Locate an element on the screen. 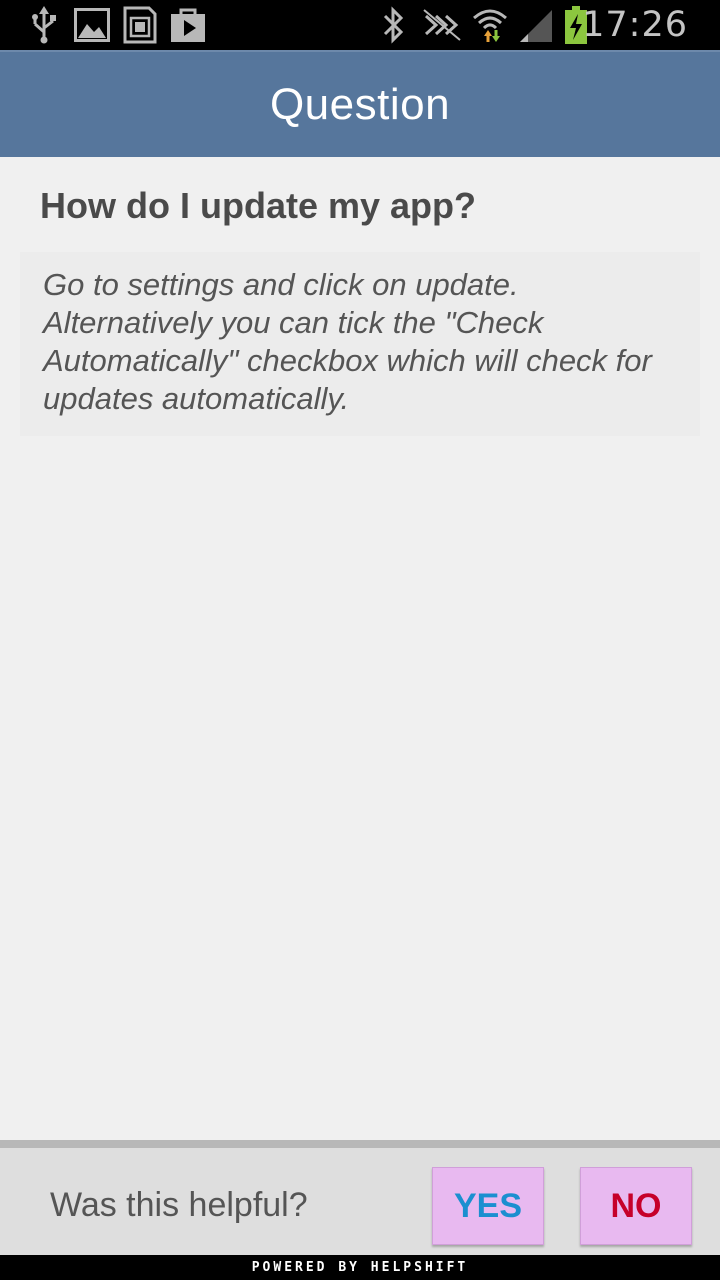  action-bar: Question is located at coordinates (360, 103).